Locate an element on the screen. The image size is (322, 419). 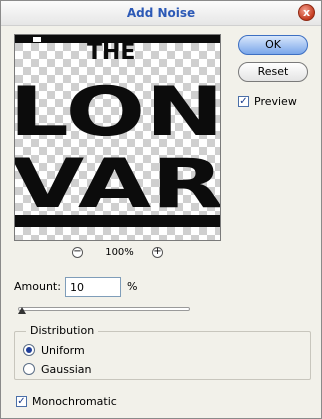
amount-unit: % is located at coordinates (132, 286).